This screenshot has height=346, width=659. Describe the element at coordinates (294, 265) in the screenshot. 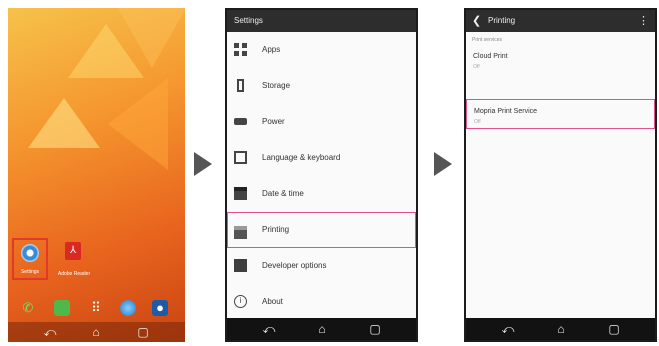

I see `settings-item-label: Developer options` at that location.